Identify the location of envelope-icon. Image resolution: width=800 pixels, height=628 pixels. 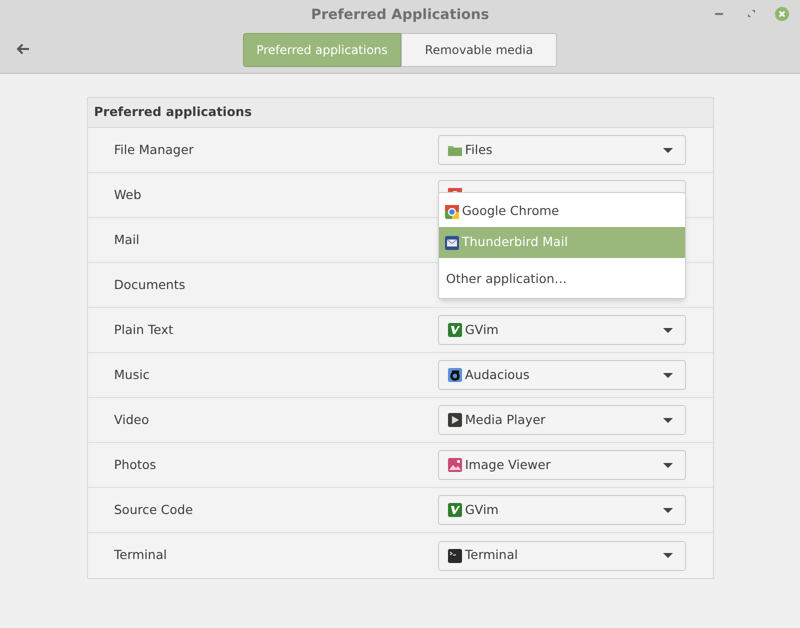
(452, 242).